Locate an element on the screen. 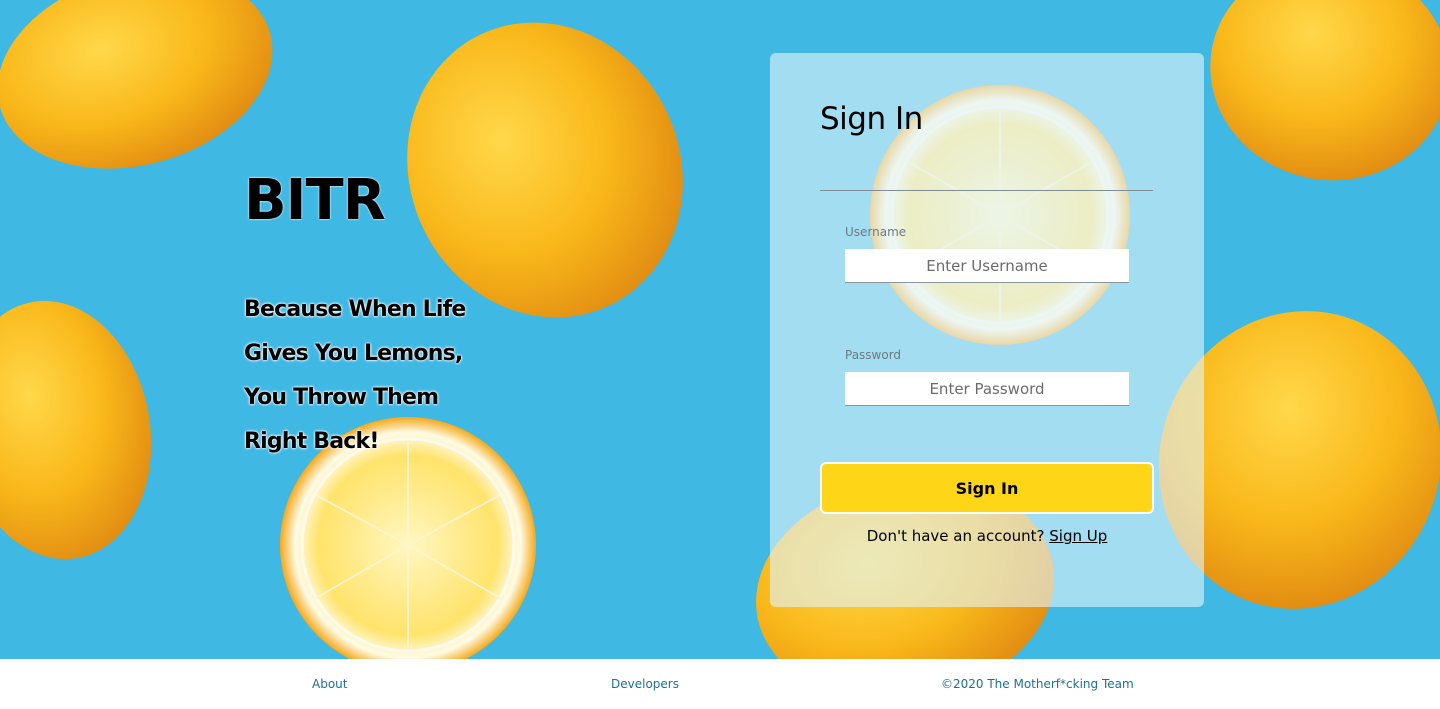 The image size is (1440, 709). tagline-line: You Throw Them is located at coordinates (341, 397).